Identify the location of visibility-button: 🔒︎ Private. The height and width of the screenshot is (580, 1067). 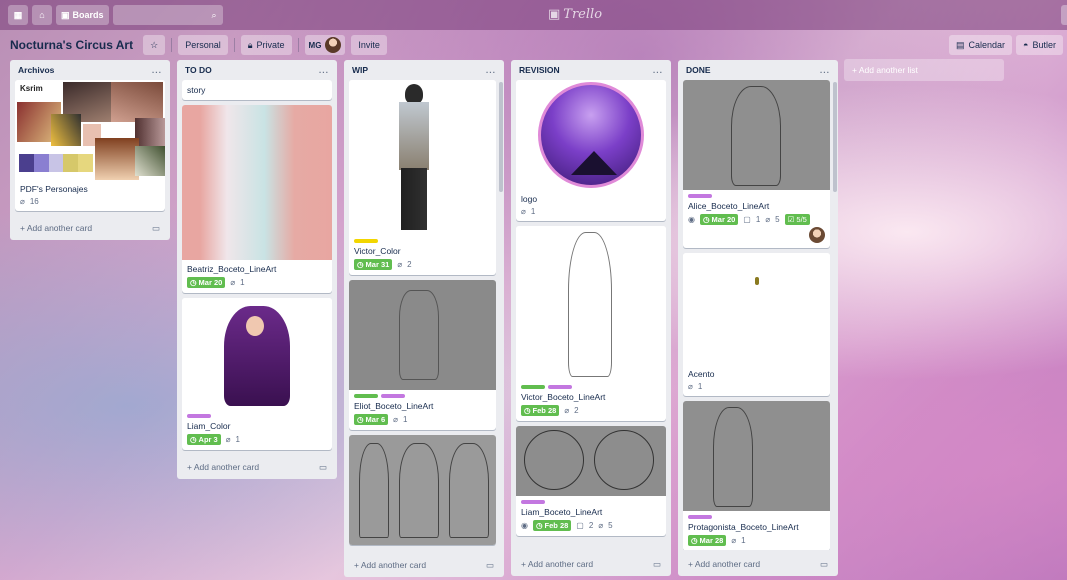
(266, 45).